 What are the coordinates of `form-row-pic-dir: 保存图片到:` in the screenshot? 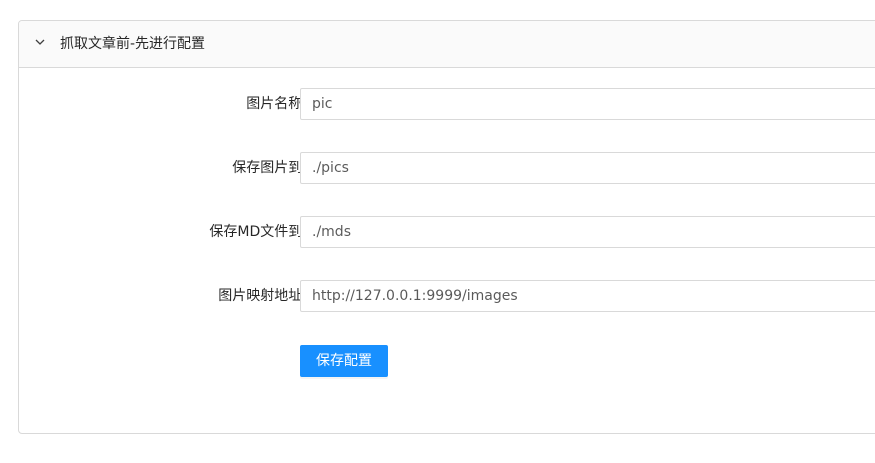 It's located at (447, 168).